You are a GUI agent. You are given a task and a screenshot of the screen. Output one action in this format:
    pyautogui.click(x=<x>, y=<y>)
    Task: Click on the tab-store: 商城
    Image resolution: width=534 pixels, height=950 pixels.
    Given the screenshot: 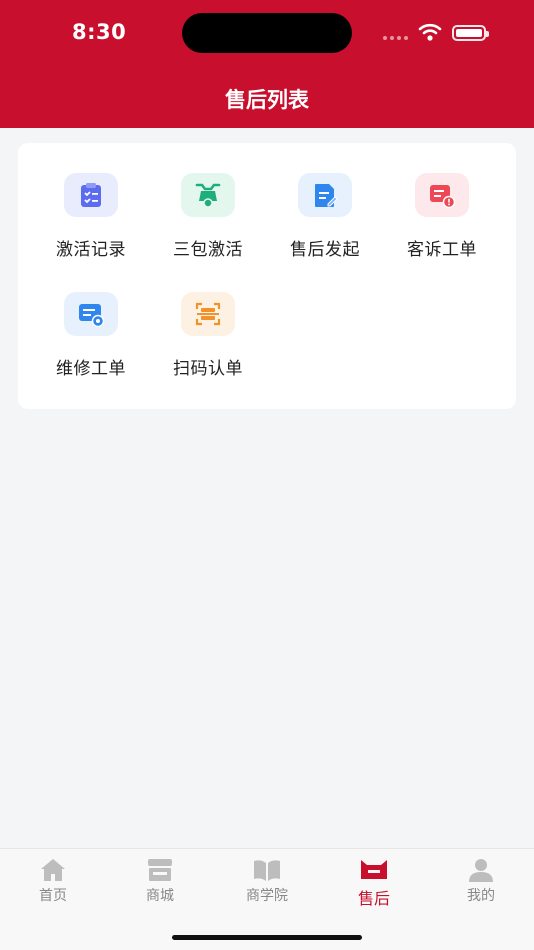 What is the action you would take?
    pyautogui.click(x=160, y=882)
    